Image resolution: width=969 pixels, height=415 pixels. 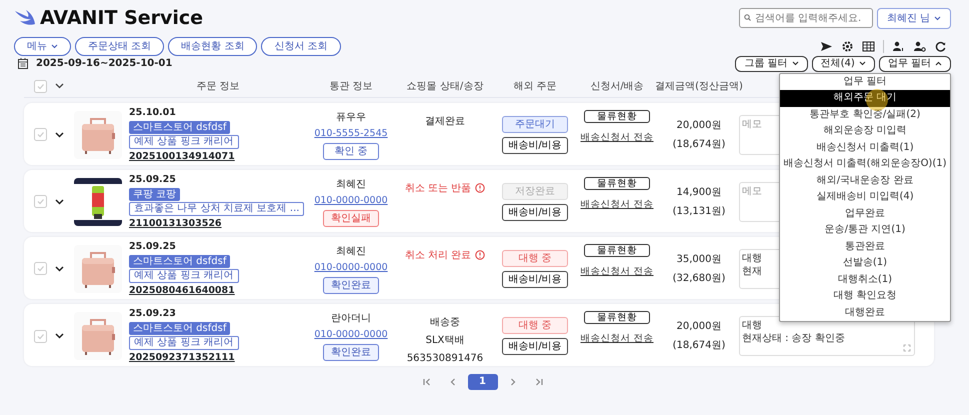 I want to click on overseas-status-button: 주문대기, so click(x=535, y=124).